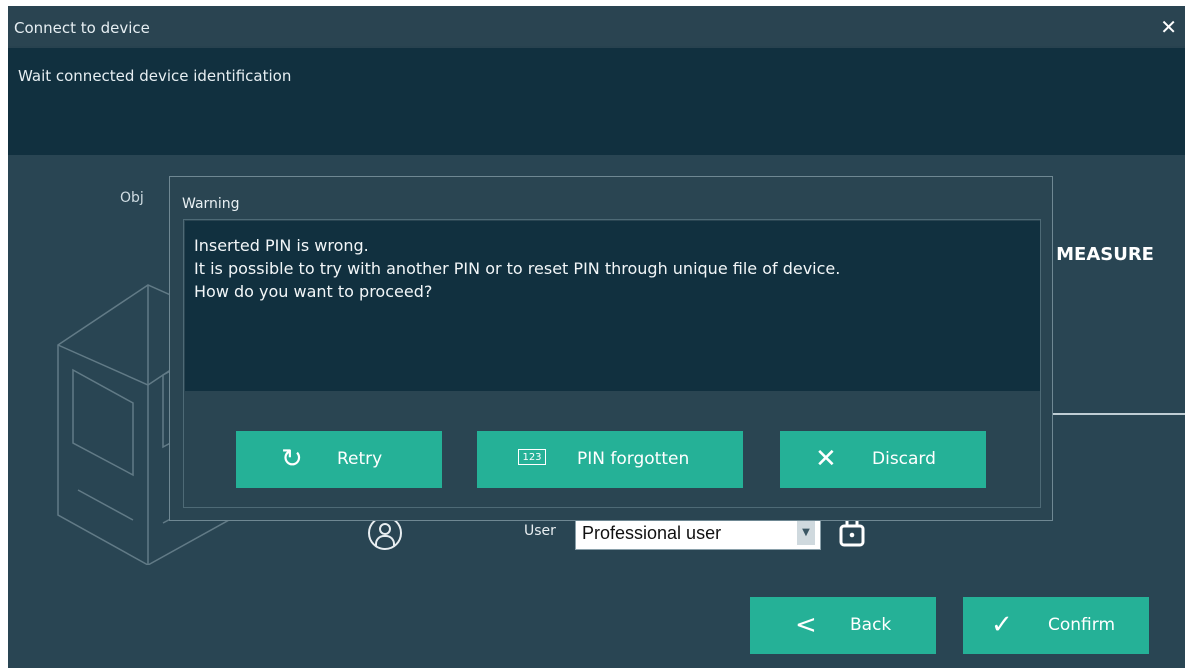 The height and width of the screenshot is (668, 1193). I want to click on measure-label: . MEASURE, so click(1098, 254).